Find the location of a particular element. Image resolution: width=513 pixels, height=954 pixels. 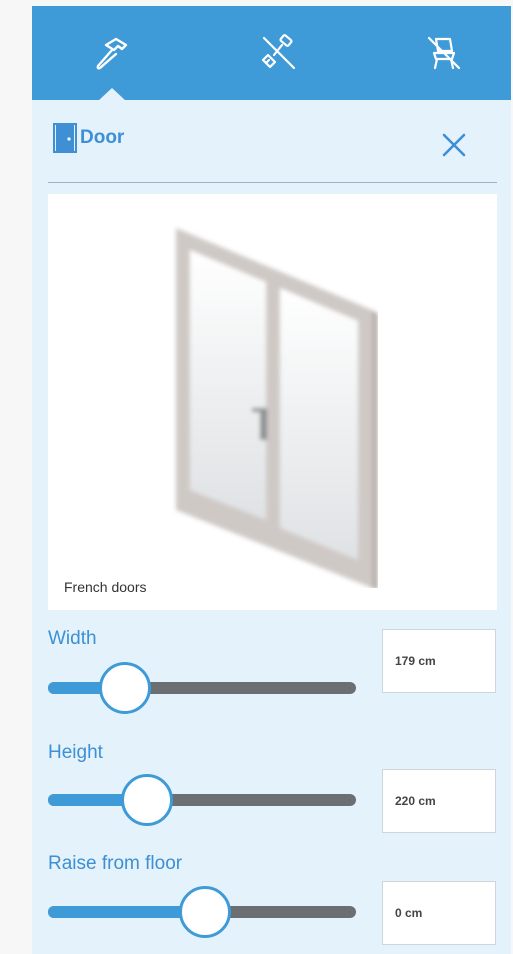

door-icon is located at coordinates (65, 138).